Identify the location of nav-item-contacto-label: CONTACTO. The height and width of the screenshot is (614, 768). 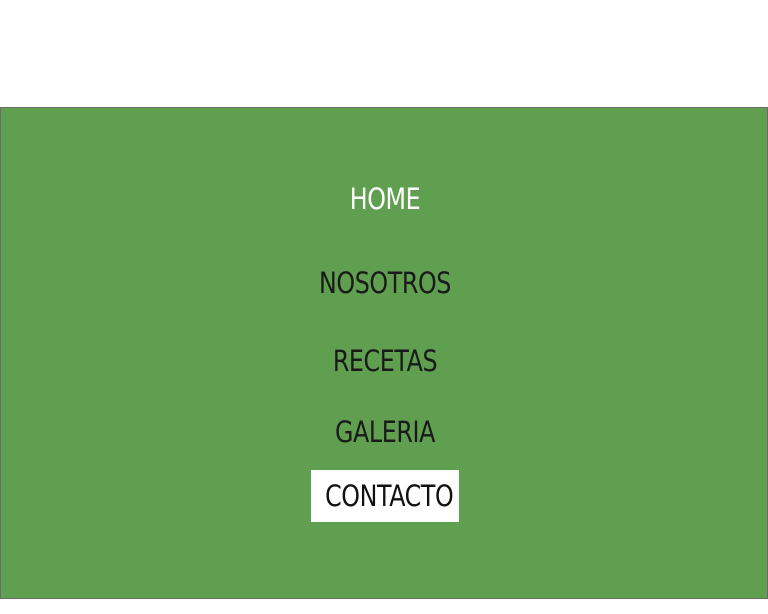
(389, 496).